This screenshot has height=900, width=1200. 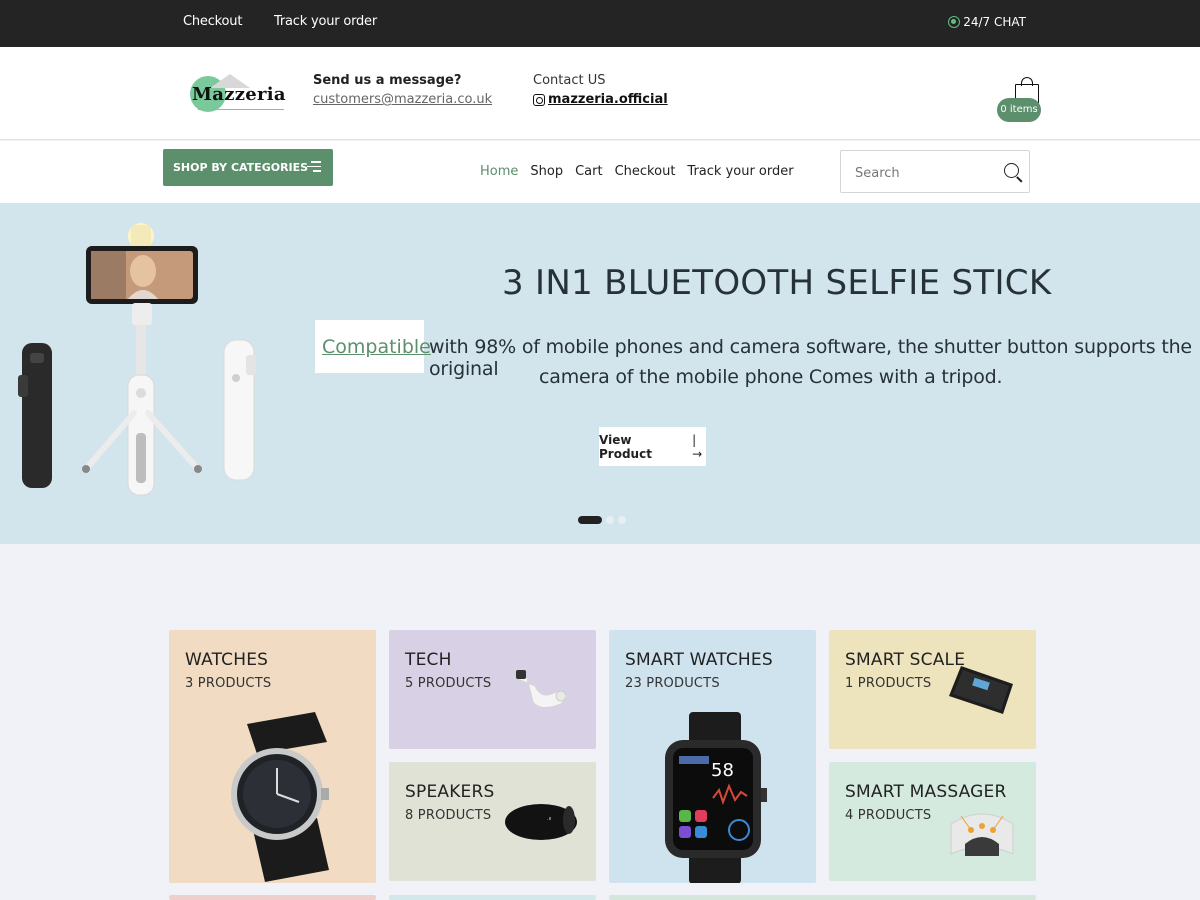 I want to click on category-count: 4 PRODUCTS, so click(x=888, y=815).